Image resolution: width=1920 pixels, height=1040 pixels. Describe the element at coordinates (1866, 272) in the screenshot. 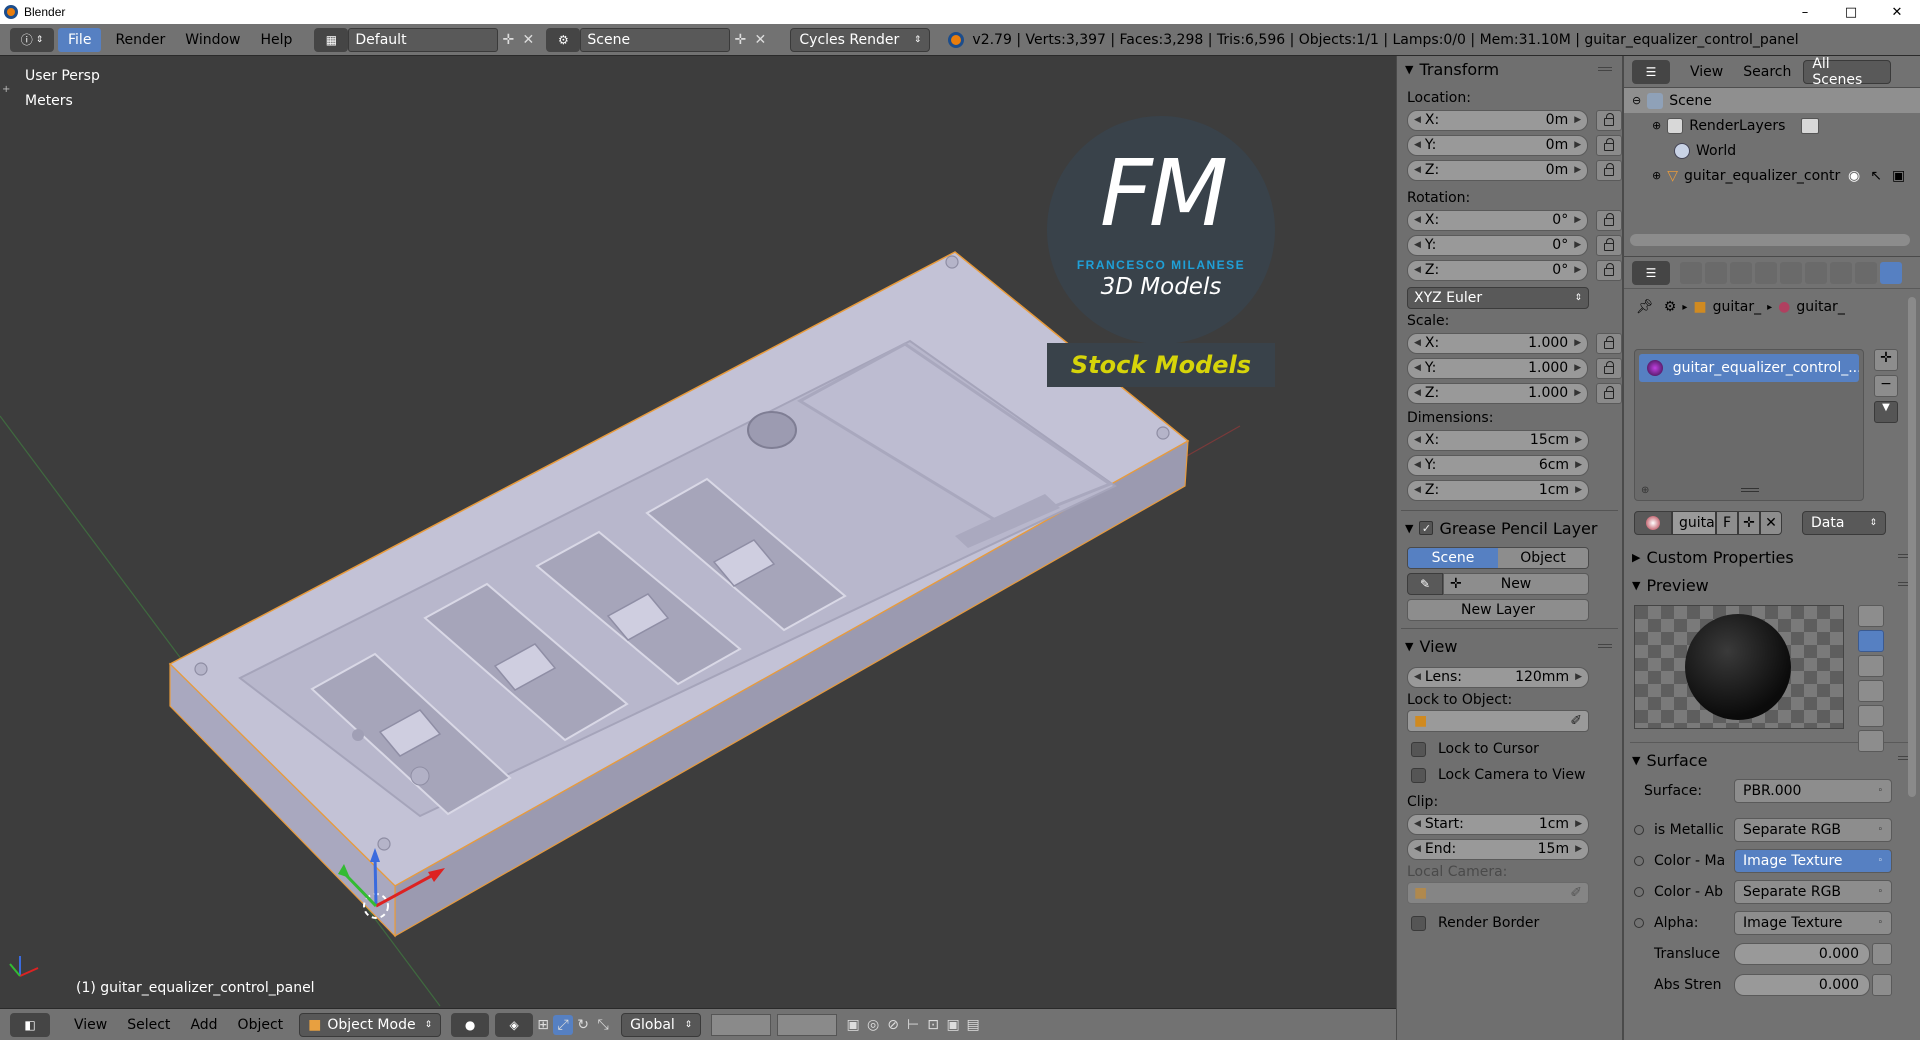

I see `data-context-tab` at that location.